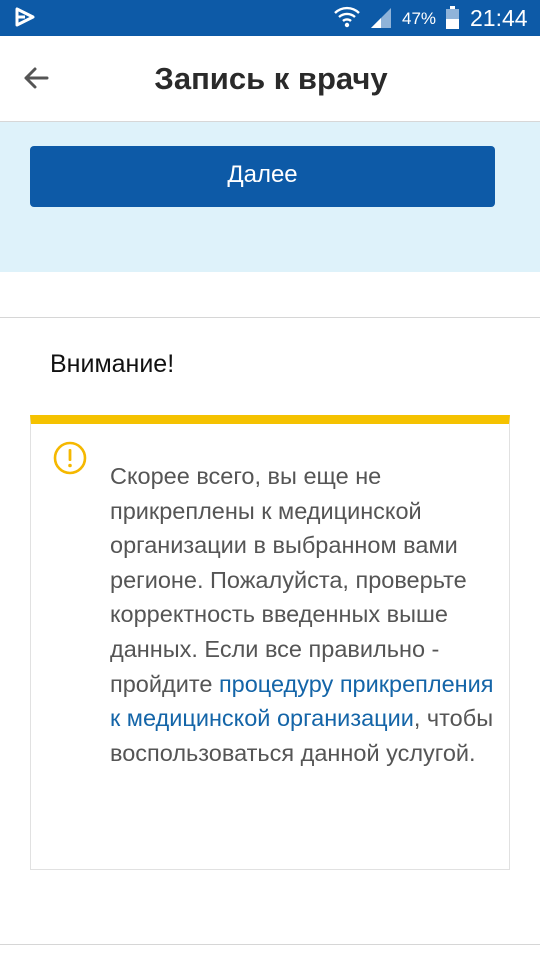  I want to click on exclamation-circle-icon, so click(70, 458).